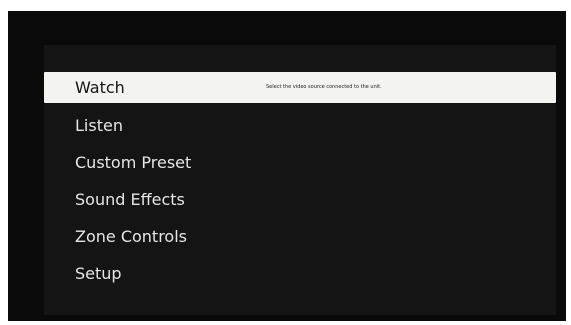  I want to click on menu-item-listen: Listen, so click(300, 126).